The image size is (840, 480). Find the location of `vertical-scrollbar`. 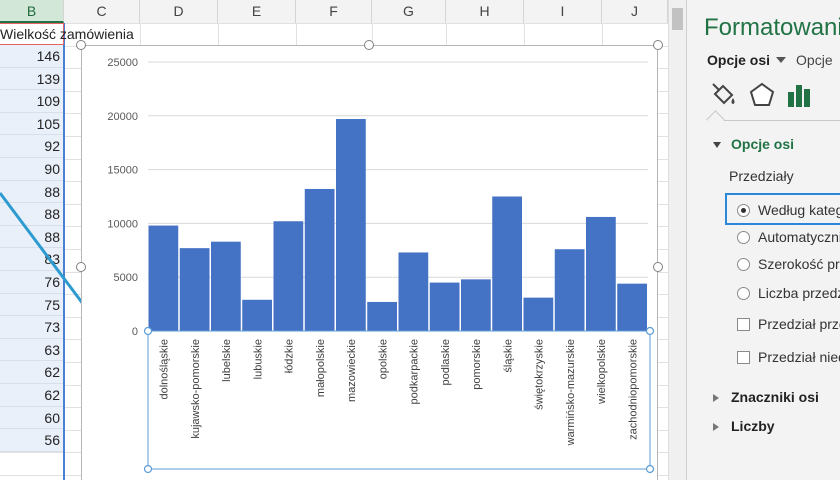

vertical-scrollbar is located at coordinates (677, 240).